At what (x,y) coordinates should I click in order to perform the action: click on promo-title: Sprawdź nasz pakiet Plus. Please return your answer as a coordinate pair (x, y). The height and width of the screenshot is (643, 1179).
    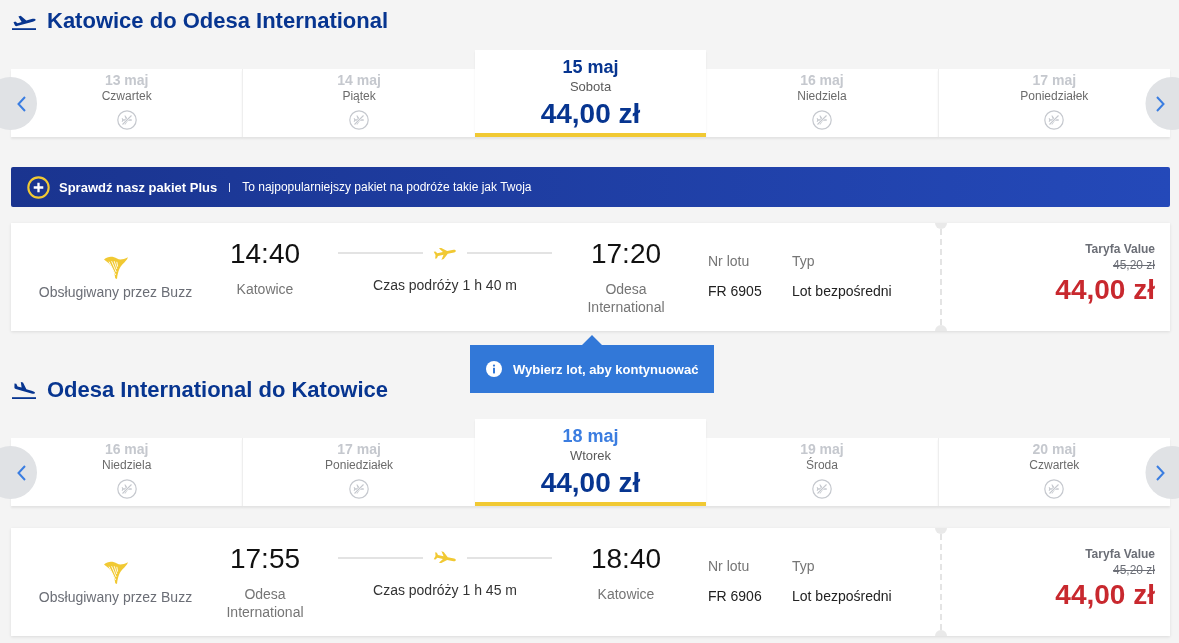
    Looking at the image, I should click on (138, 187).